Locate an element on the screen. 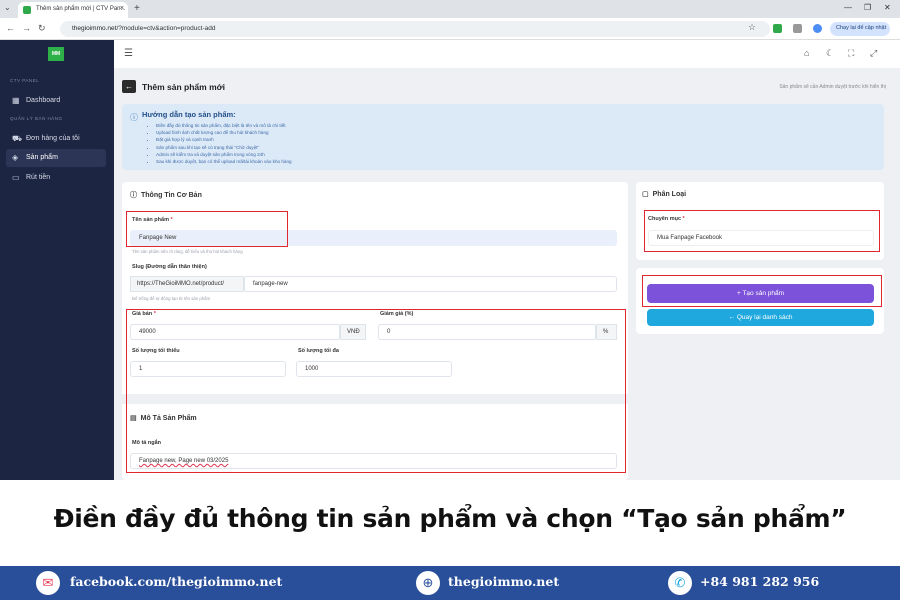  footer-facebook: facebook.com/thegioimmo.net is located at coordinates (176, 581).